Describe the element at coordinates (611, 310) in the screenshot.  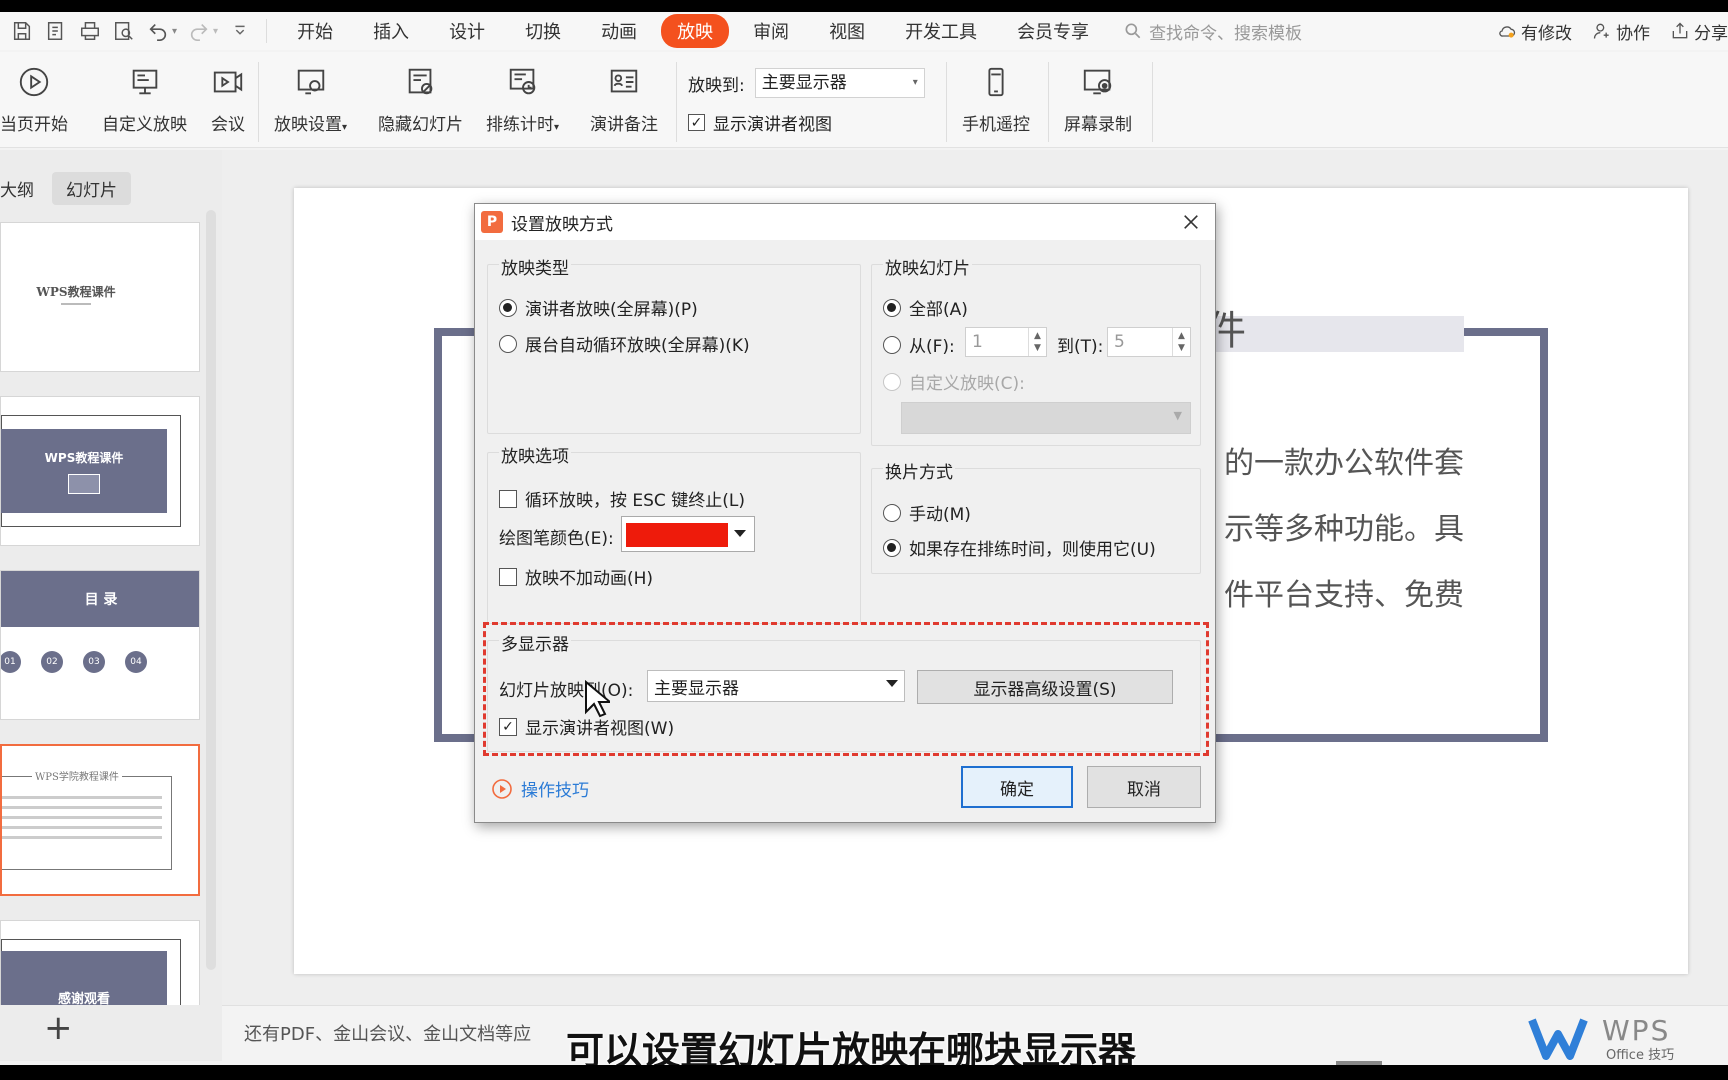
I see `presenter-fullscreen-label: 演讲者放映(全屏幕)(P)` at that location.